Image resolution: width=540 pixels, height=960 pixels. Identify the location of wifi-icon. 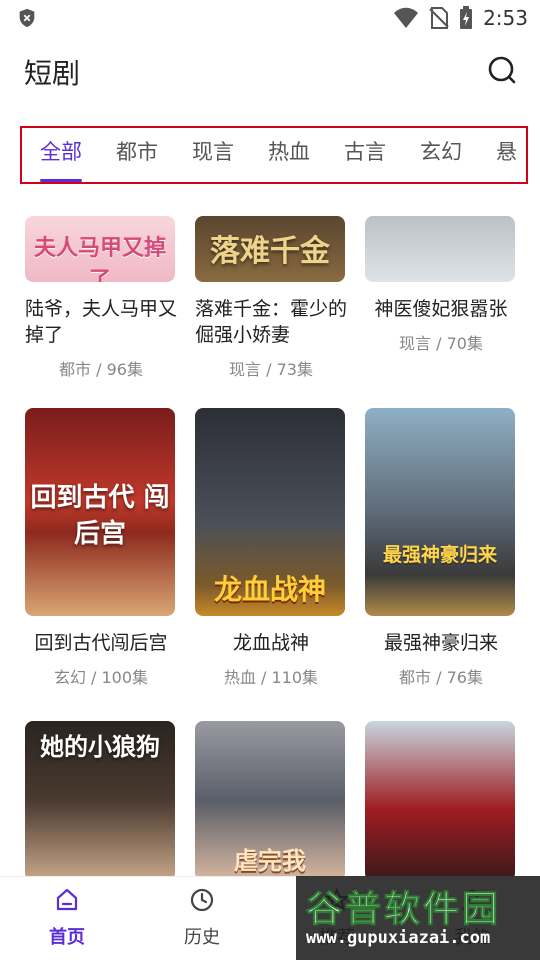
(406, 17).